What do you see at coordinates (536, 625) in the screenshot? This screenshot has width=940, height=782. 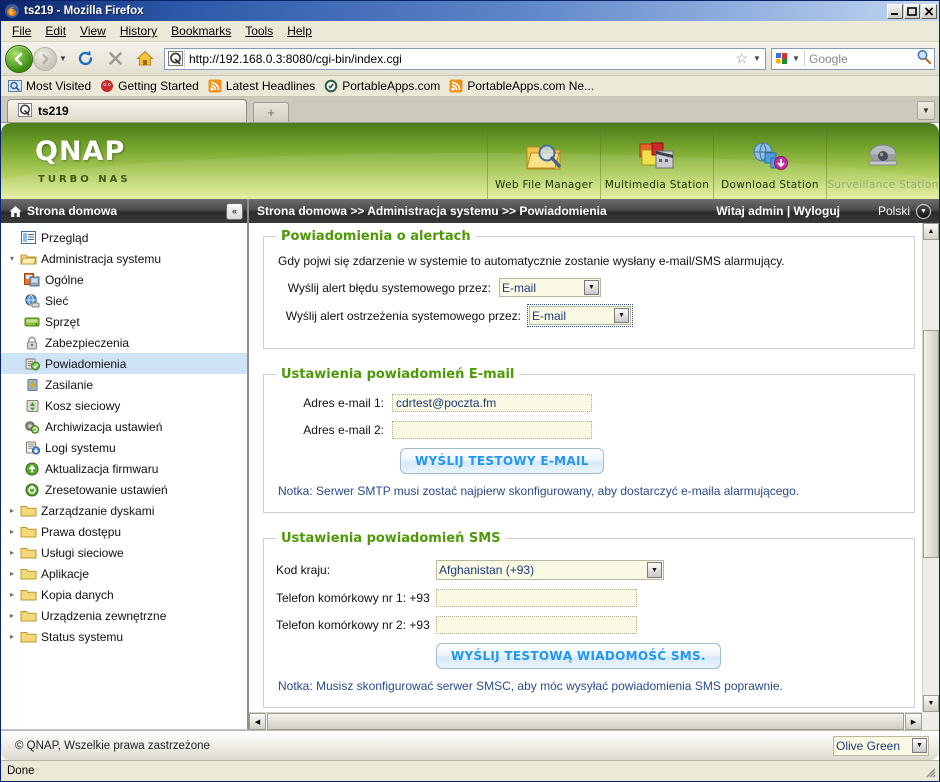 I see `phone2-input` at bounding box center [536, 625].